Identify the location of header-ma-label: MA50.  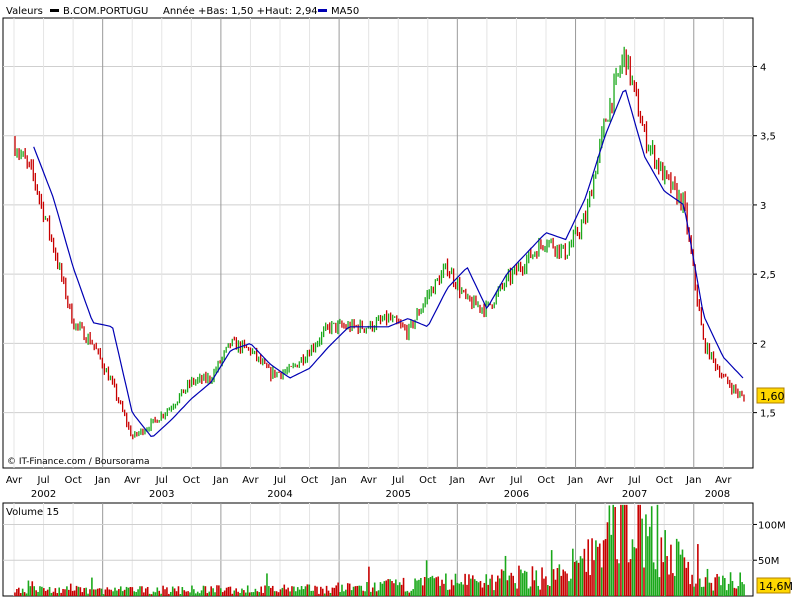
(345, 11).